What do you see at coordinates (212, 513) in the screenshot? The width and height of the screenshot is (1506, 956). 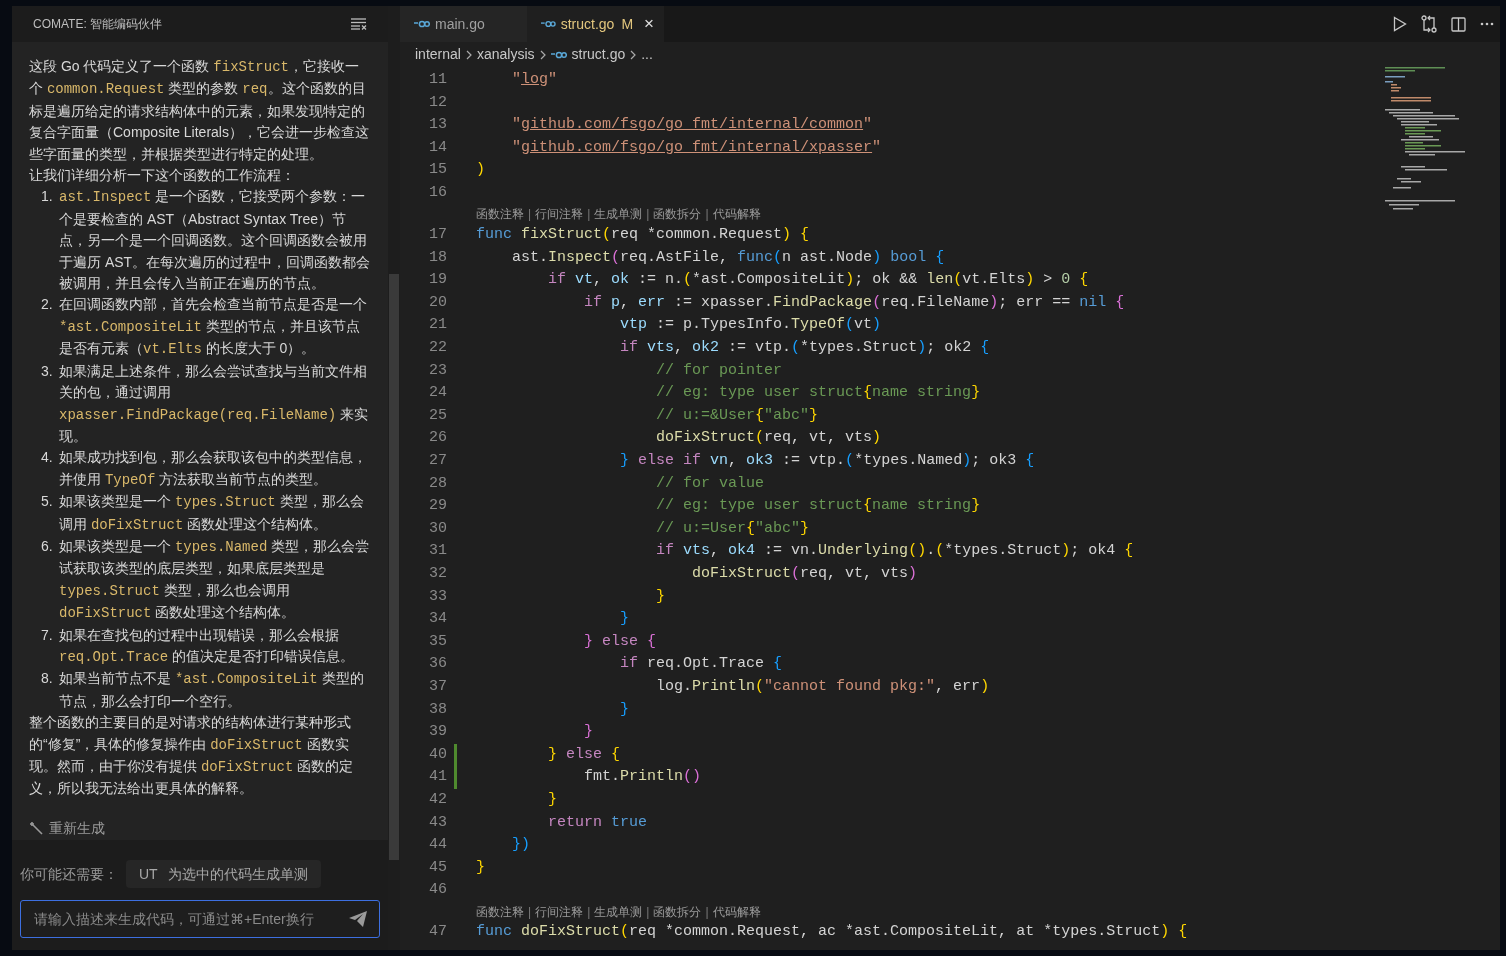 I see `list-item-text: 如果该类型是一个 types.Struct 类型，那么会调用 doFixStruct 函数处理这个结构体。` at bounding box center [212, 513].